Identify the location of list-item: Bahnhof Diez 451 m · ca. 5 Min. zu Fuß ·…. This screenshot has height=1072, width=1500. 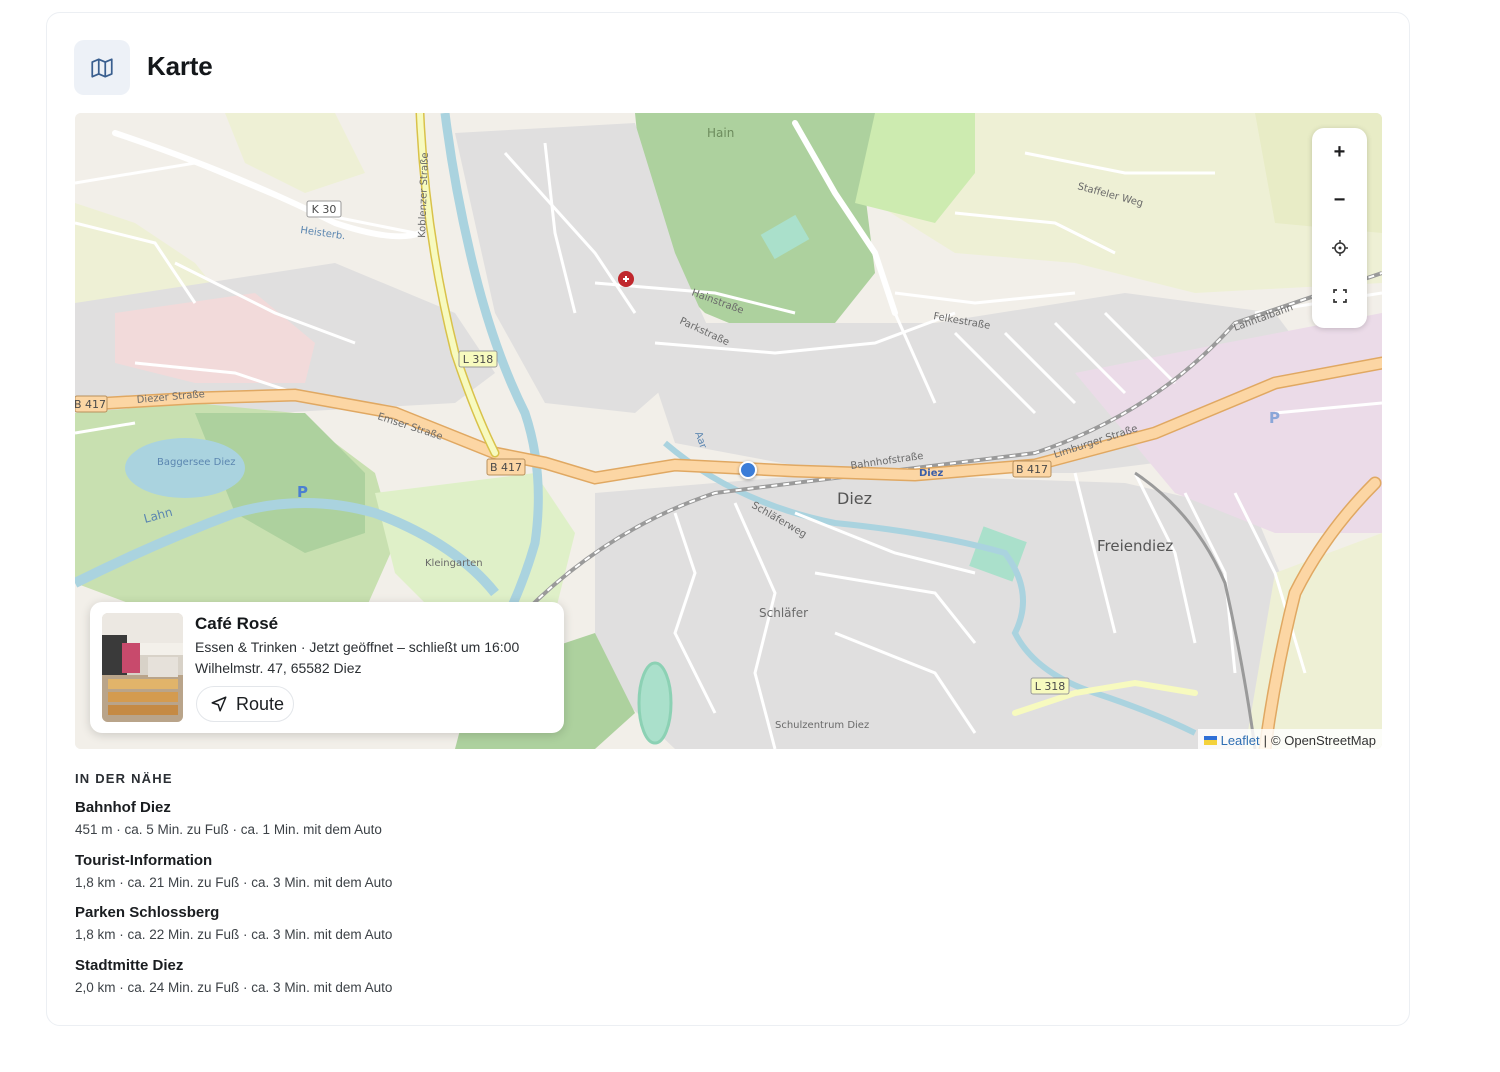
(375, 824).